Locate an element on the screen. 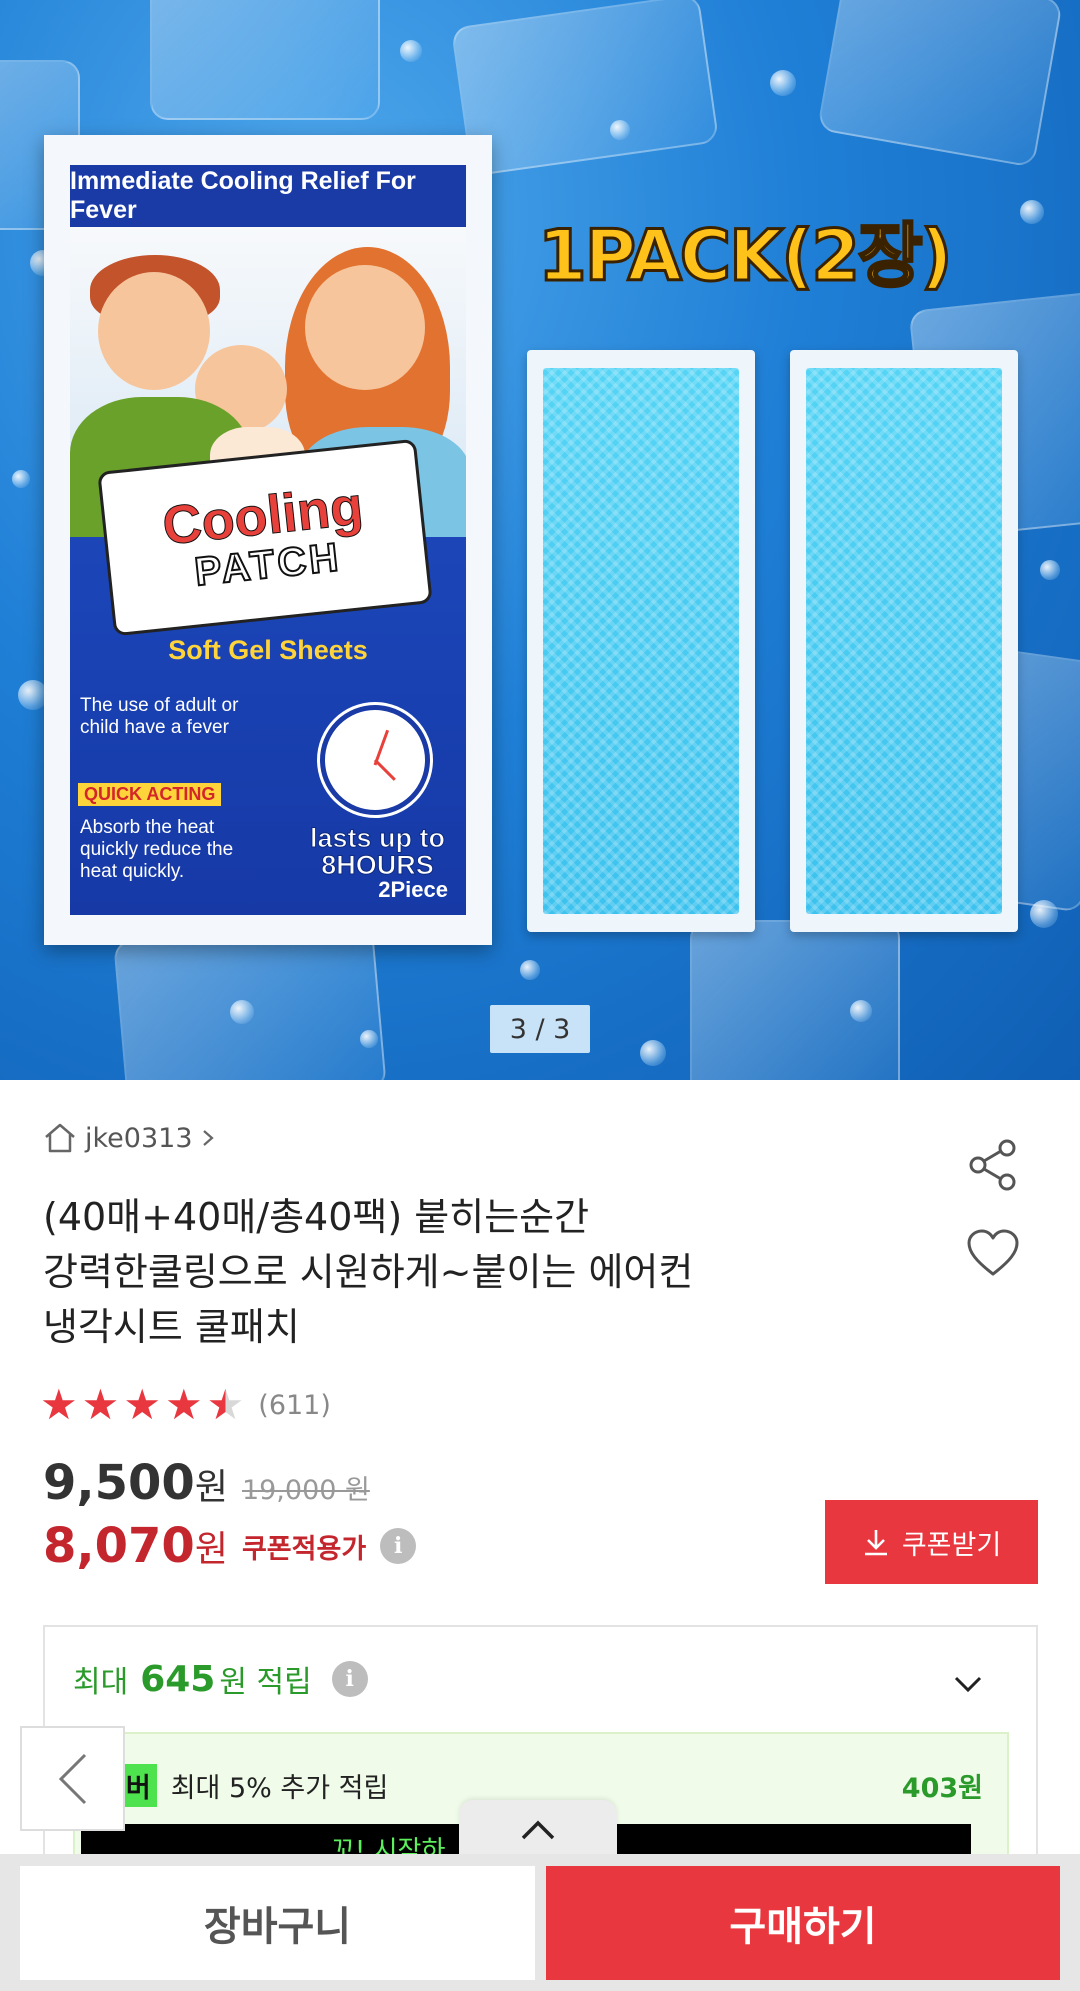 The image size is (1080, 1991). lasts-line1: lasts up to is located at coordinates (377, 838).